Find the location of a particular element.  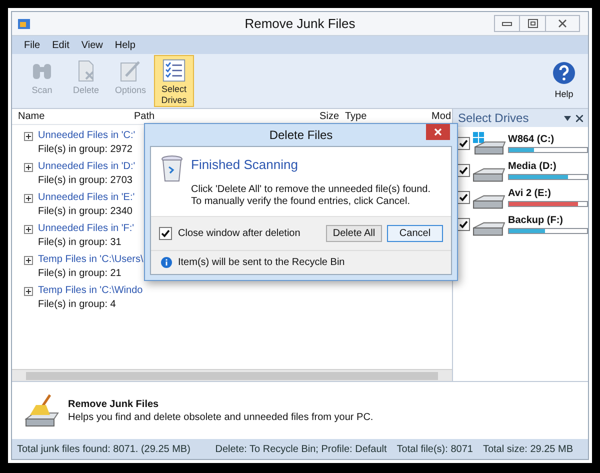

dialog-title: Delete Files is located at coordinates (301, 135).